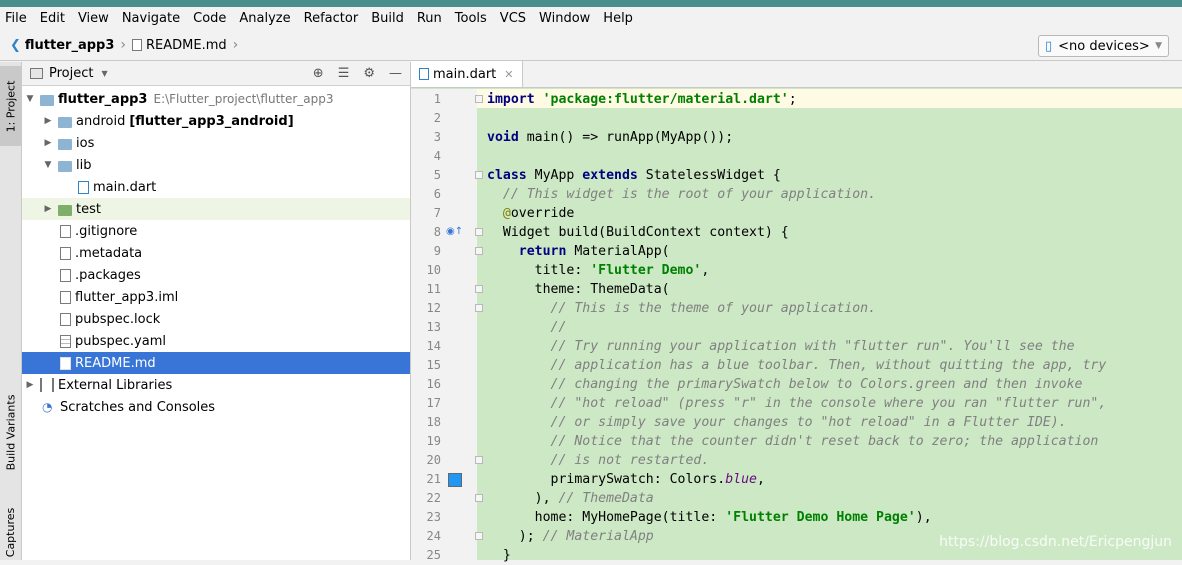 Image resolution: width=1182 pixels, height=565 pixels. I want to click on tree-item-label: flutter_app3.iml, so click(127, 297).